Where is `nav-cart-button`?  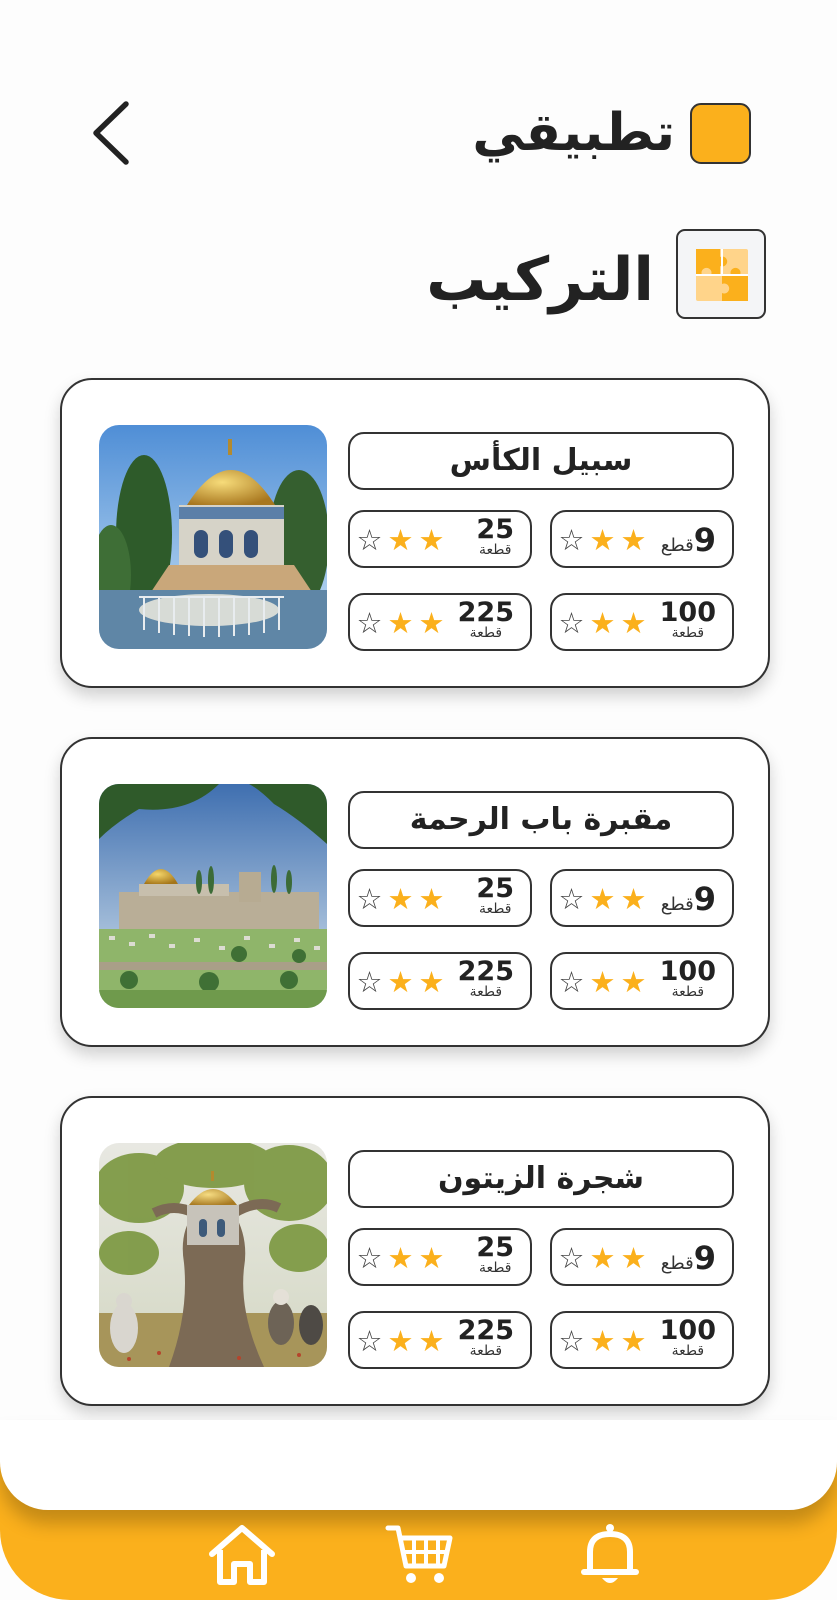 nav-cart-button is located at coordinates (420, 1555).